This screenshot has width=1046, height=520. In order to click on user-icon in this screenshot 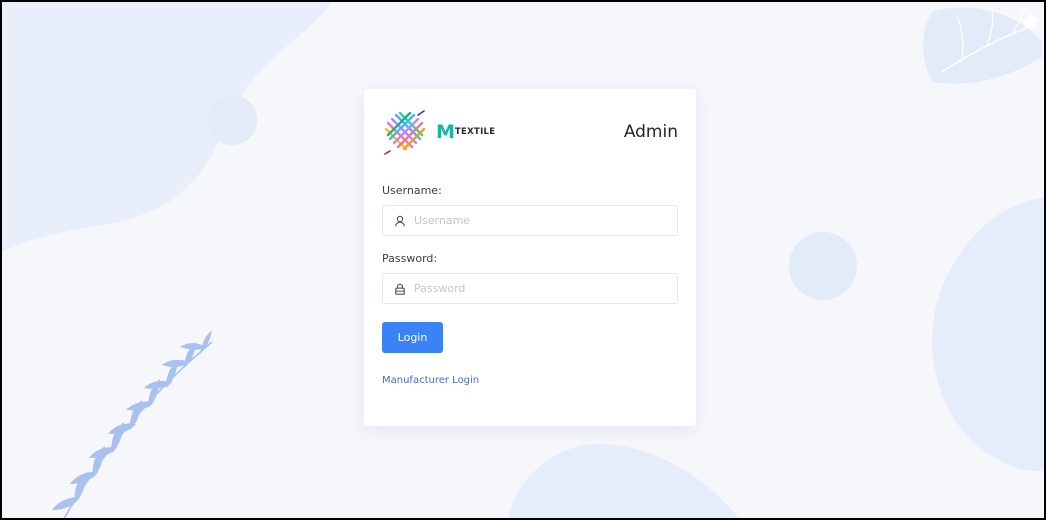, I will do `click(400, 220)`.